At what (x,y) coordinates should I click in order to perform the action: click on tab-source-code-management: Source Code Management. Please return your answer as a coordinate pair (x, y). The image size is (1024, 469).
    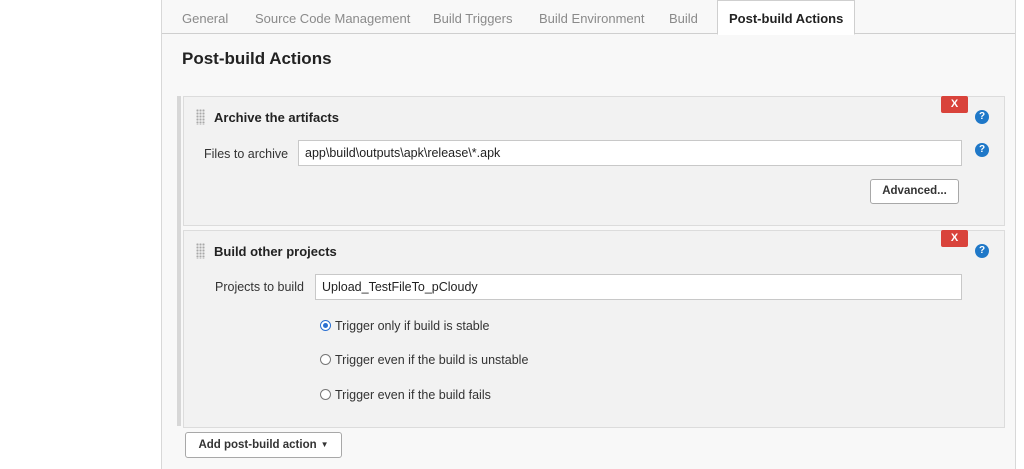
    Looking at the image, I should click on (332, 17).